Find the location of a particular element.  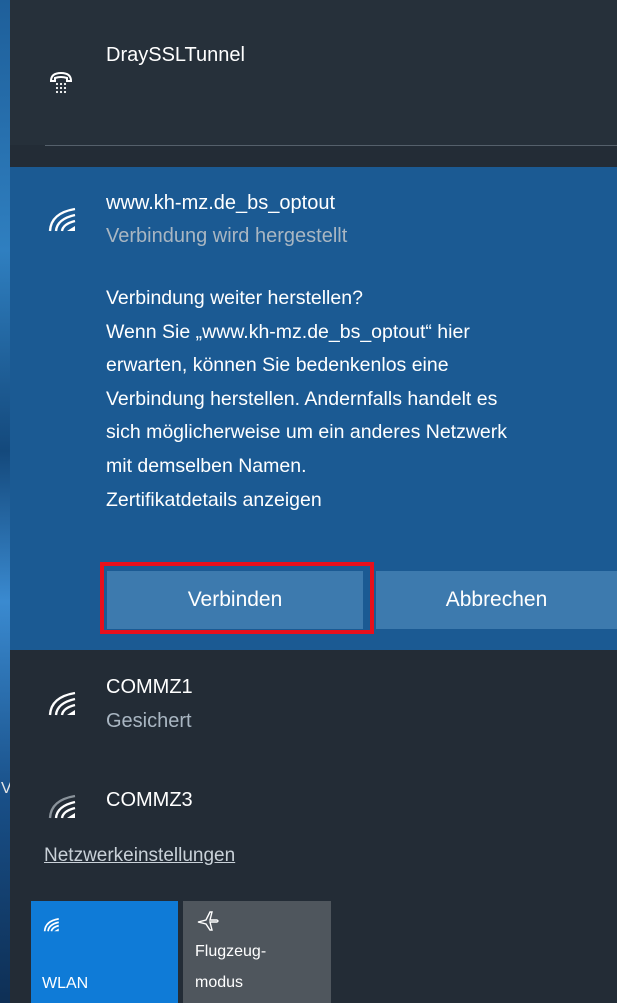

network-settings-link: Netzwerkeinstellungen is located at coordinates (139, 856).